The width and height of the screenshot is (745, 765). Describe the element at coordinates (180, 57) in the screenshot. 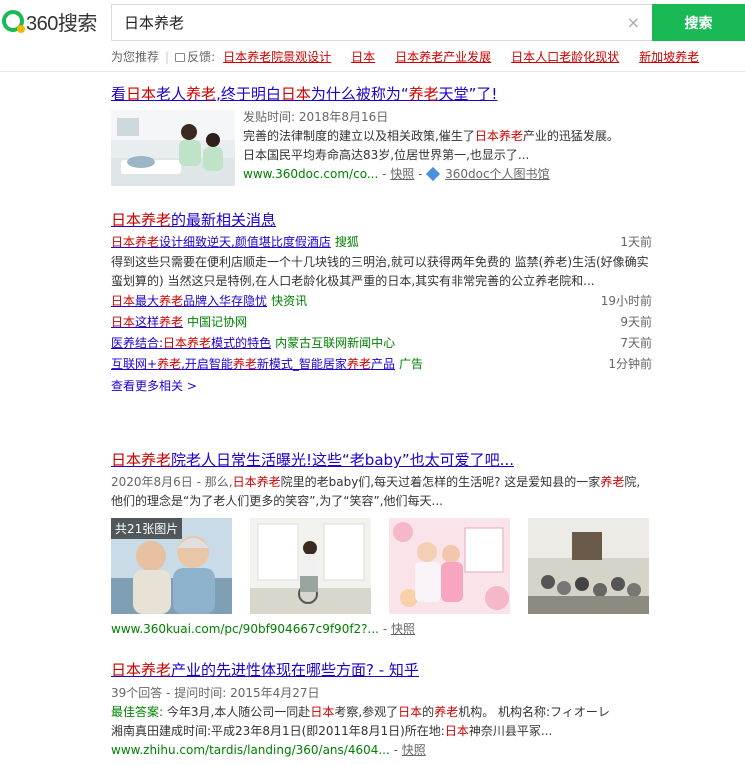

I see `feedback-icon` at that location.